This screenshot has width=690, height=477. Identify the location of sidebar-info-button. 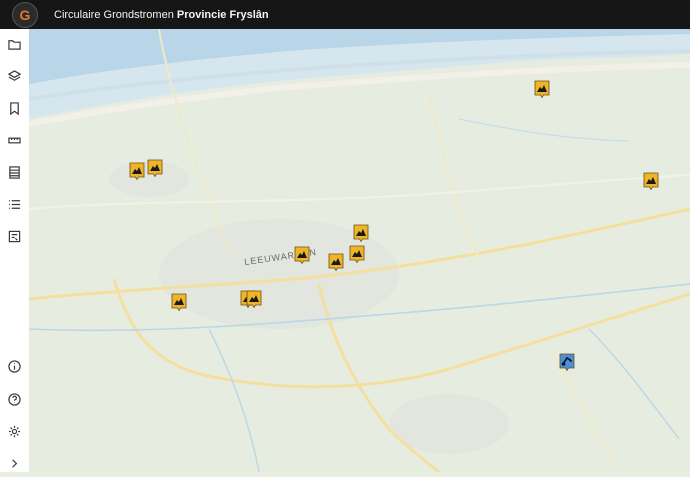
(14, 366).